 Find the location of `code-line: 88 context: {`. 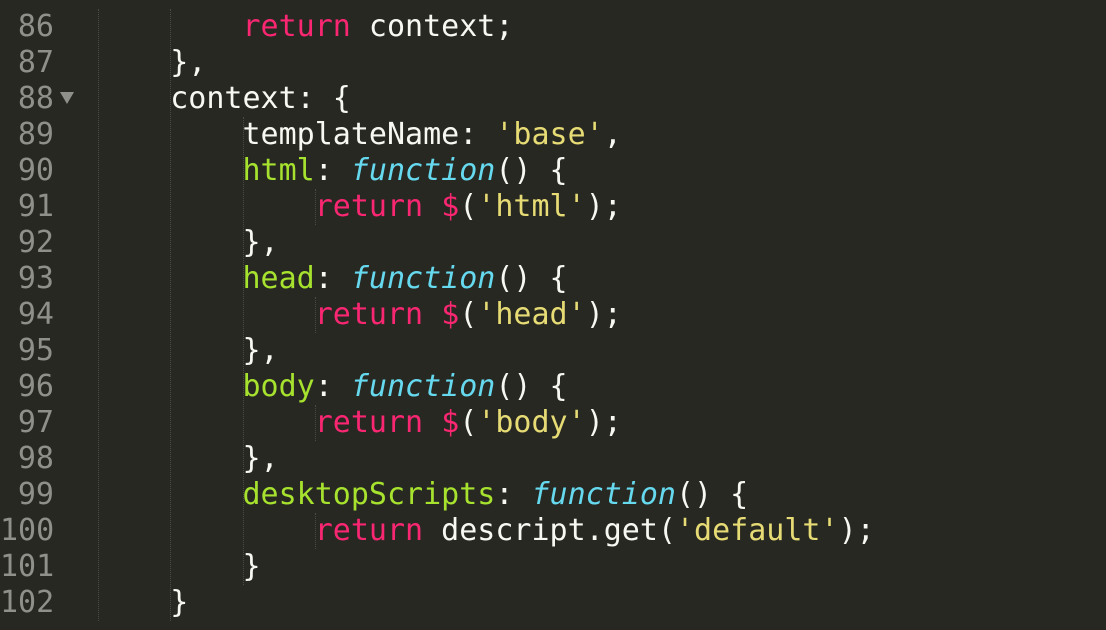

code-line: 88 context: { is located at coordinates (553, 99).